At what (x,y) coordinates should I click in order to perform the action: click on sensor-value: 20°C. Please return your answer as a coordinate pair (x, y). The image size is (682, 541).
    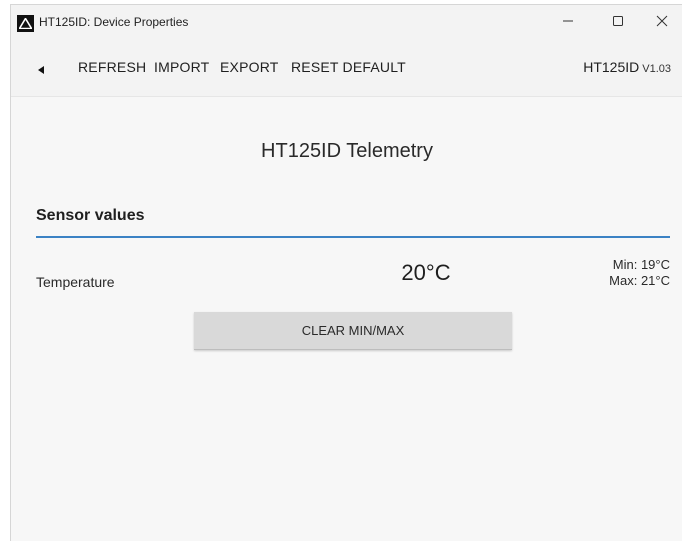
    Looking at the image, I should click on (426, 272).